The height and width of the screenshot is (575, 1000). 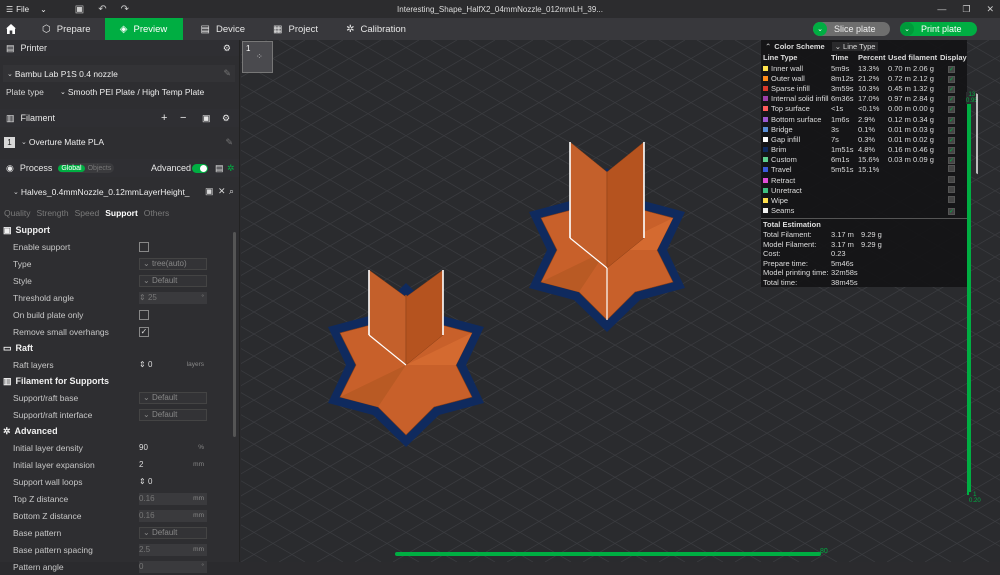 What do you see at coordinates (941, 29) in the screenshot?
I see `print-plate-label: Print plate` at bounding box center [941, 29].